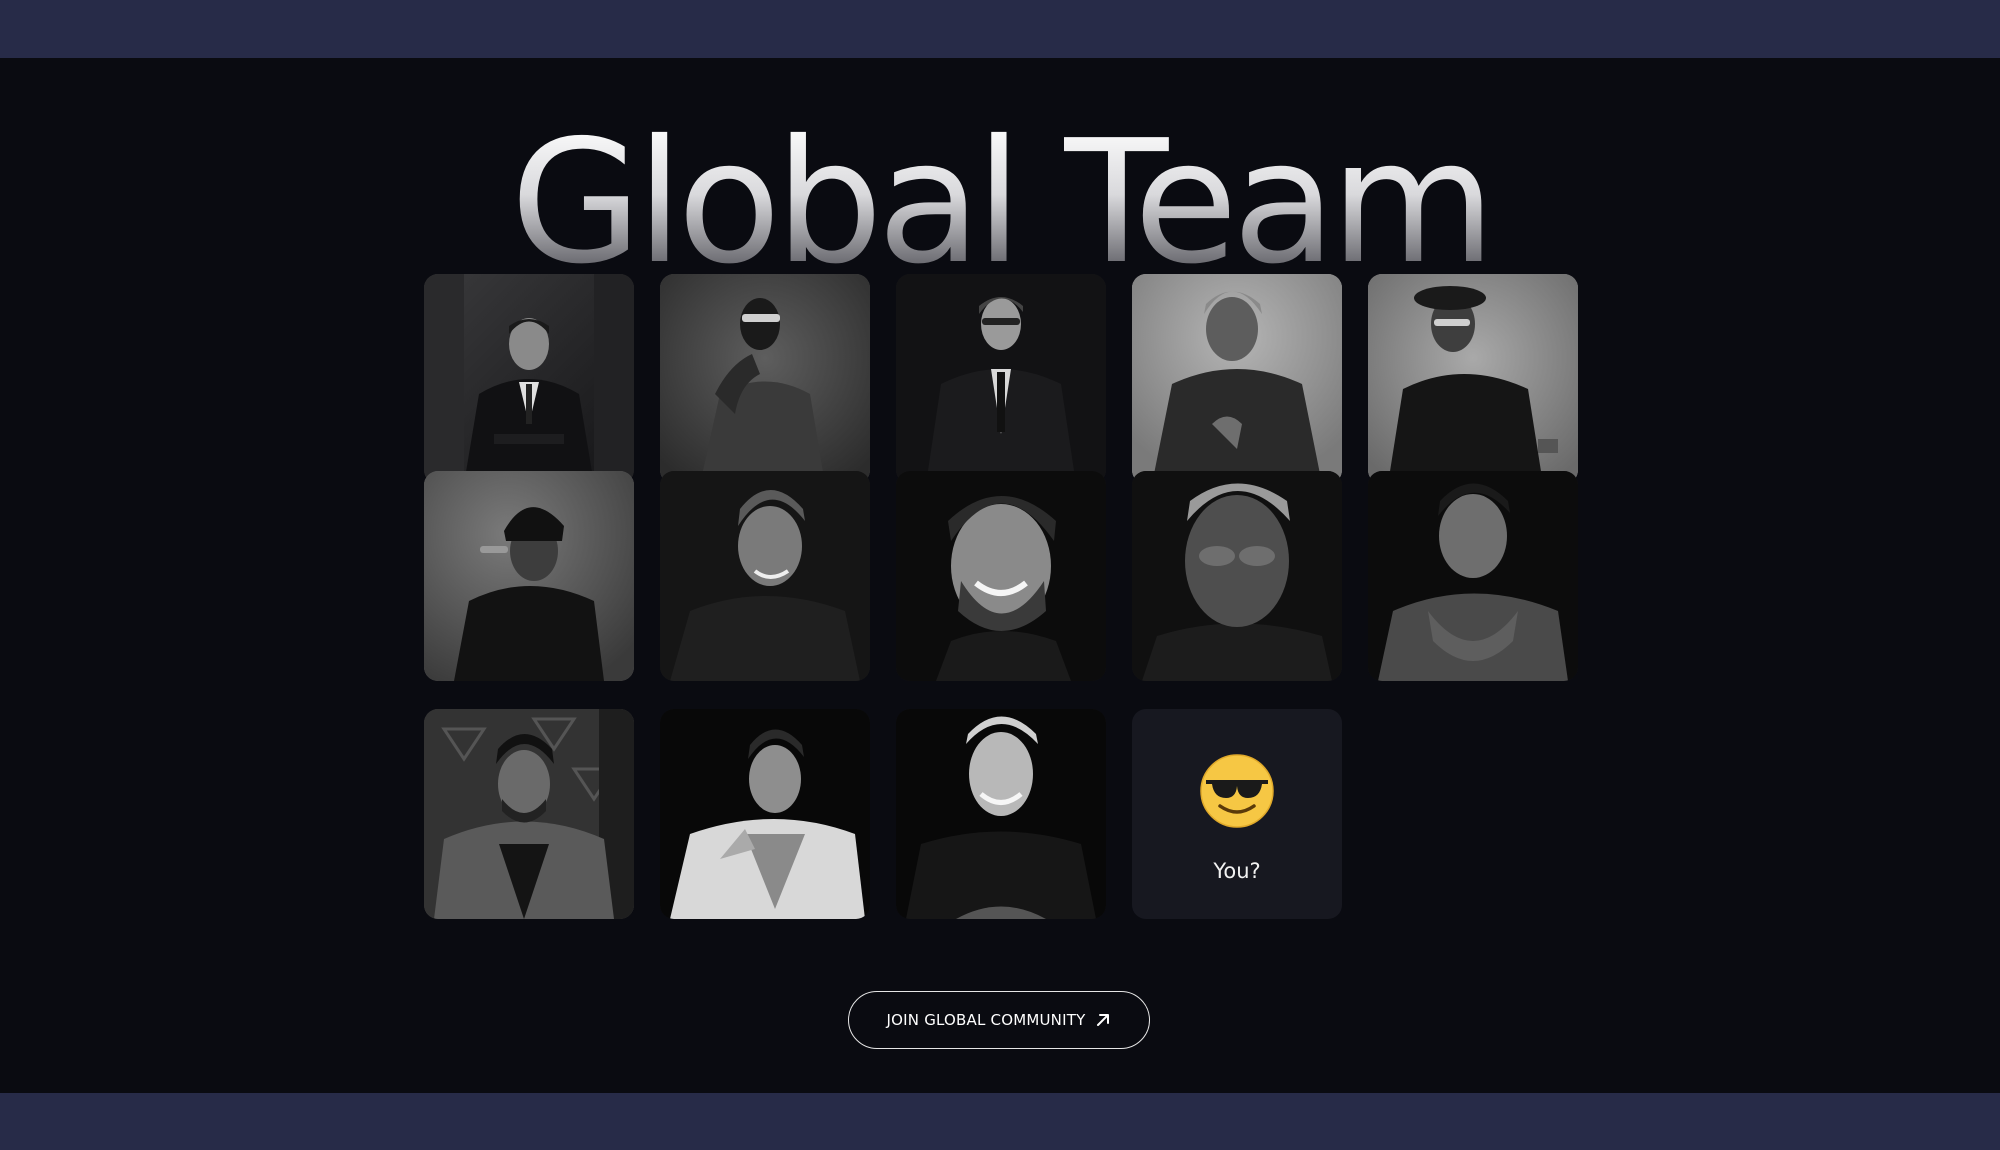 Image resolution: width=2000 pixels, height=1150 pixels. I want to click on sunglasses-smiling-face-icon, so click(1237, 791).